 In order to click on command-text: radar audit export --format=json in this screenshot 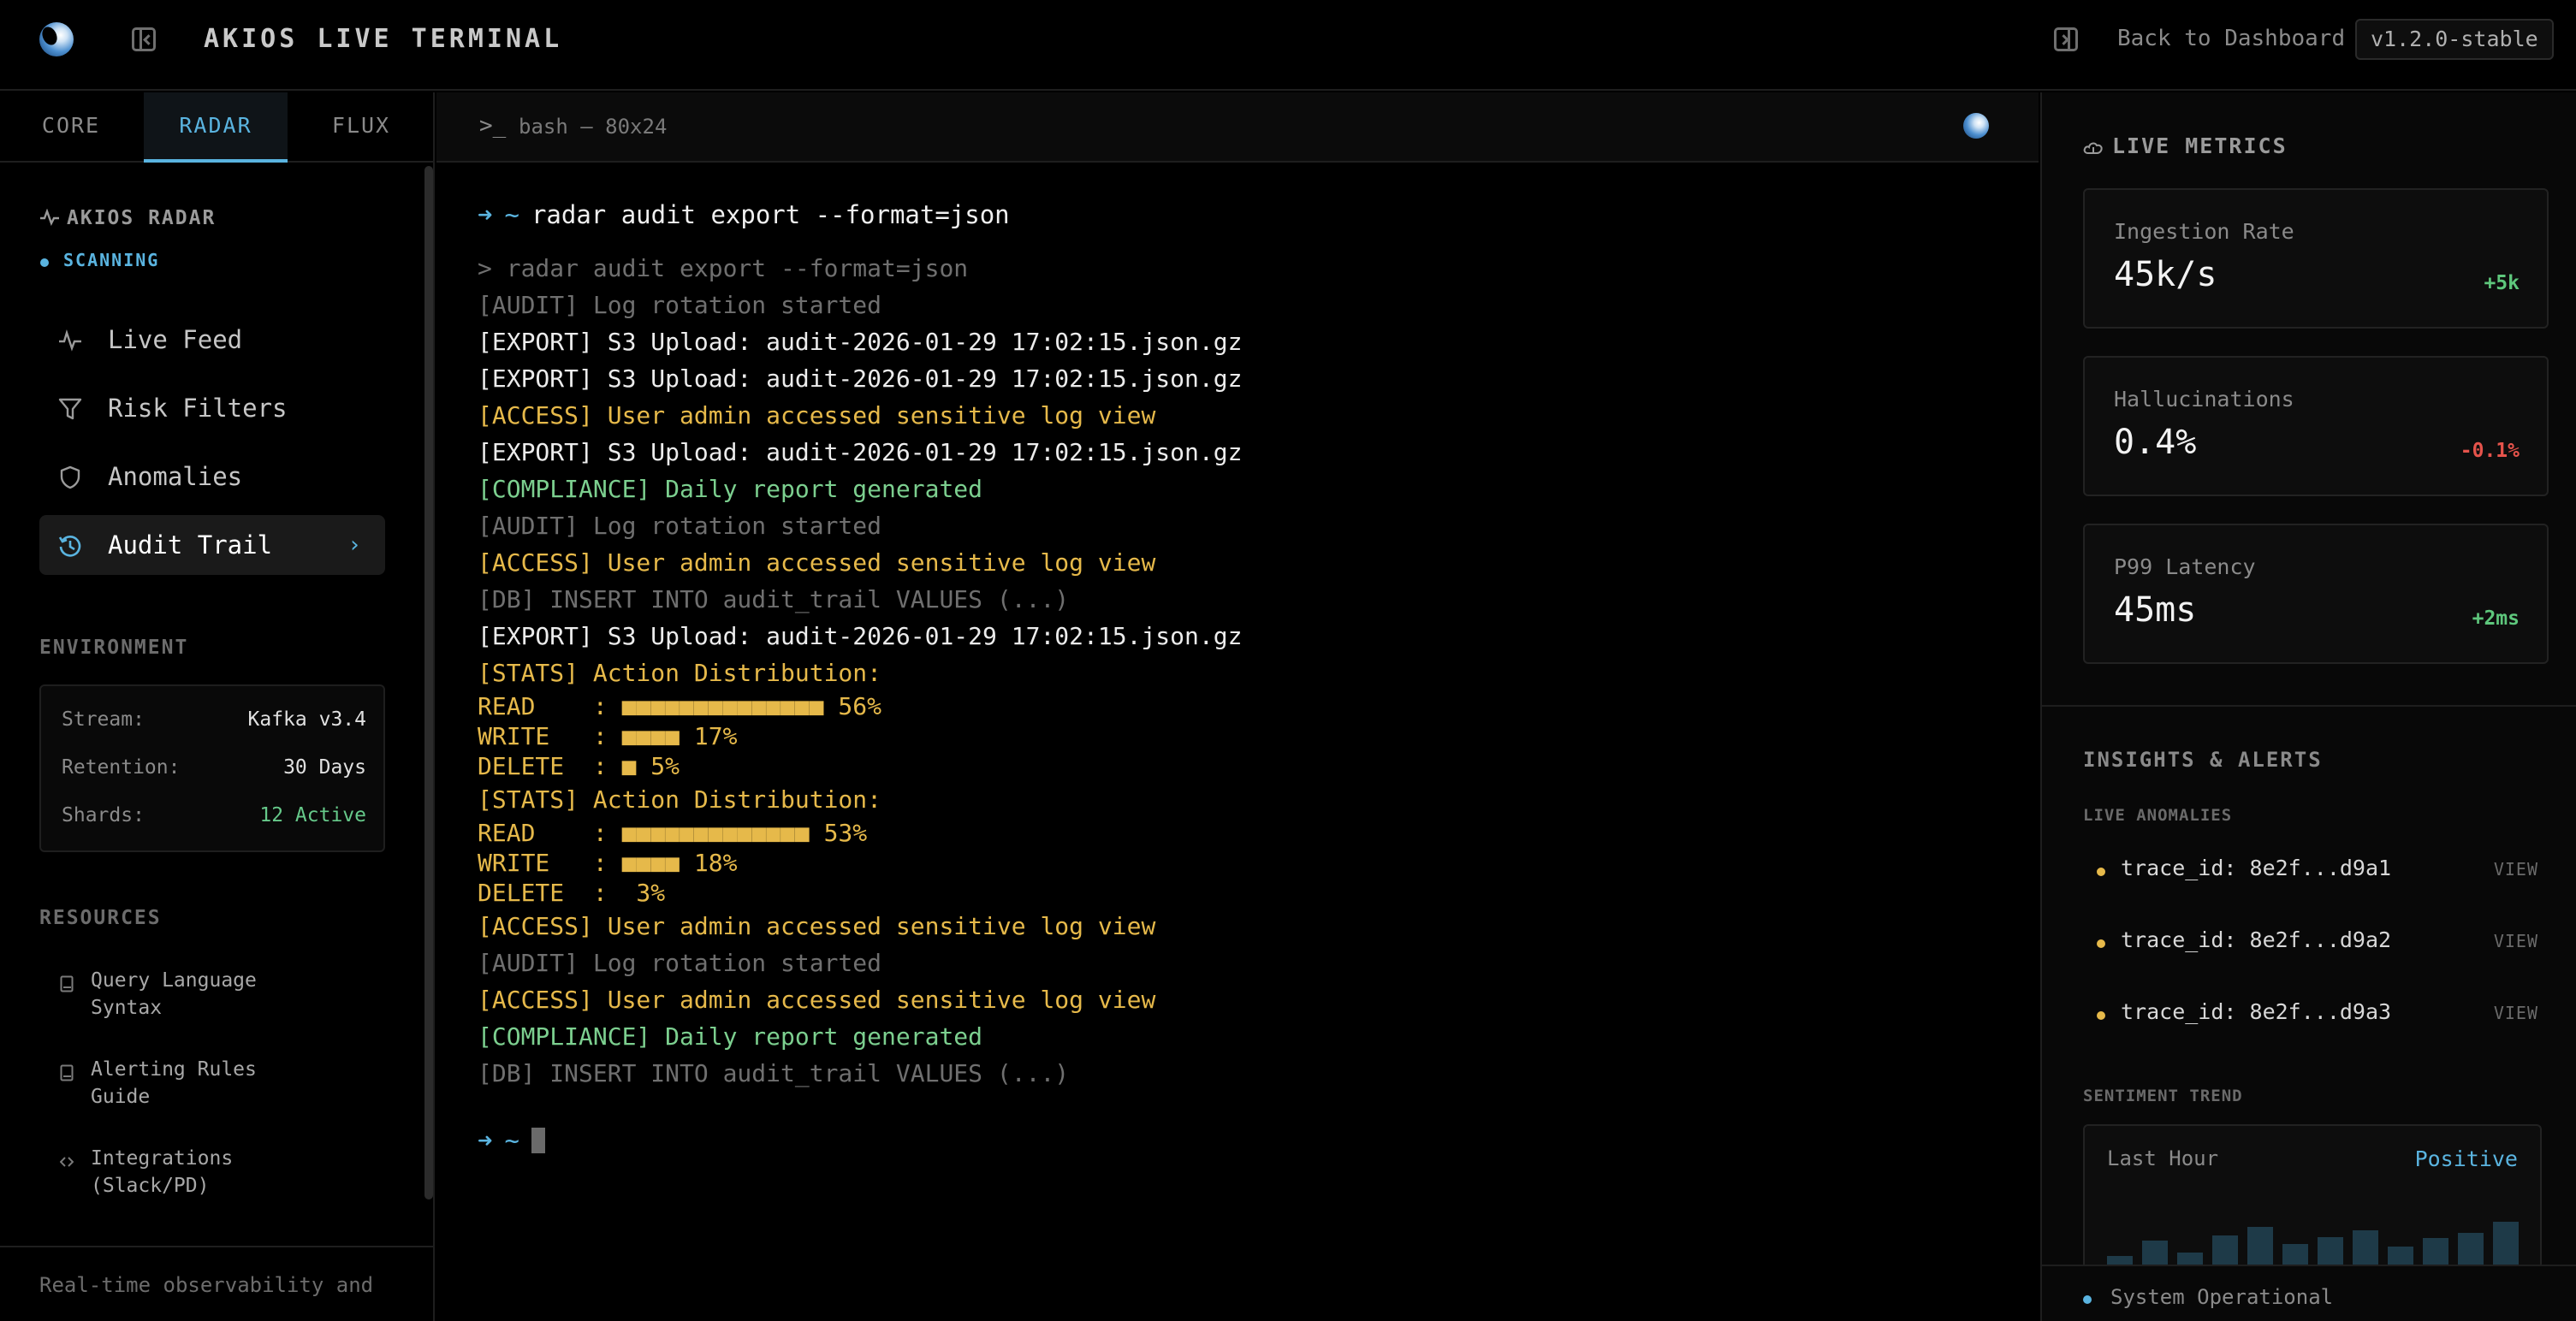, I will do `click(770, 214)`.